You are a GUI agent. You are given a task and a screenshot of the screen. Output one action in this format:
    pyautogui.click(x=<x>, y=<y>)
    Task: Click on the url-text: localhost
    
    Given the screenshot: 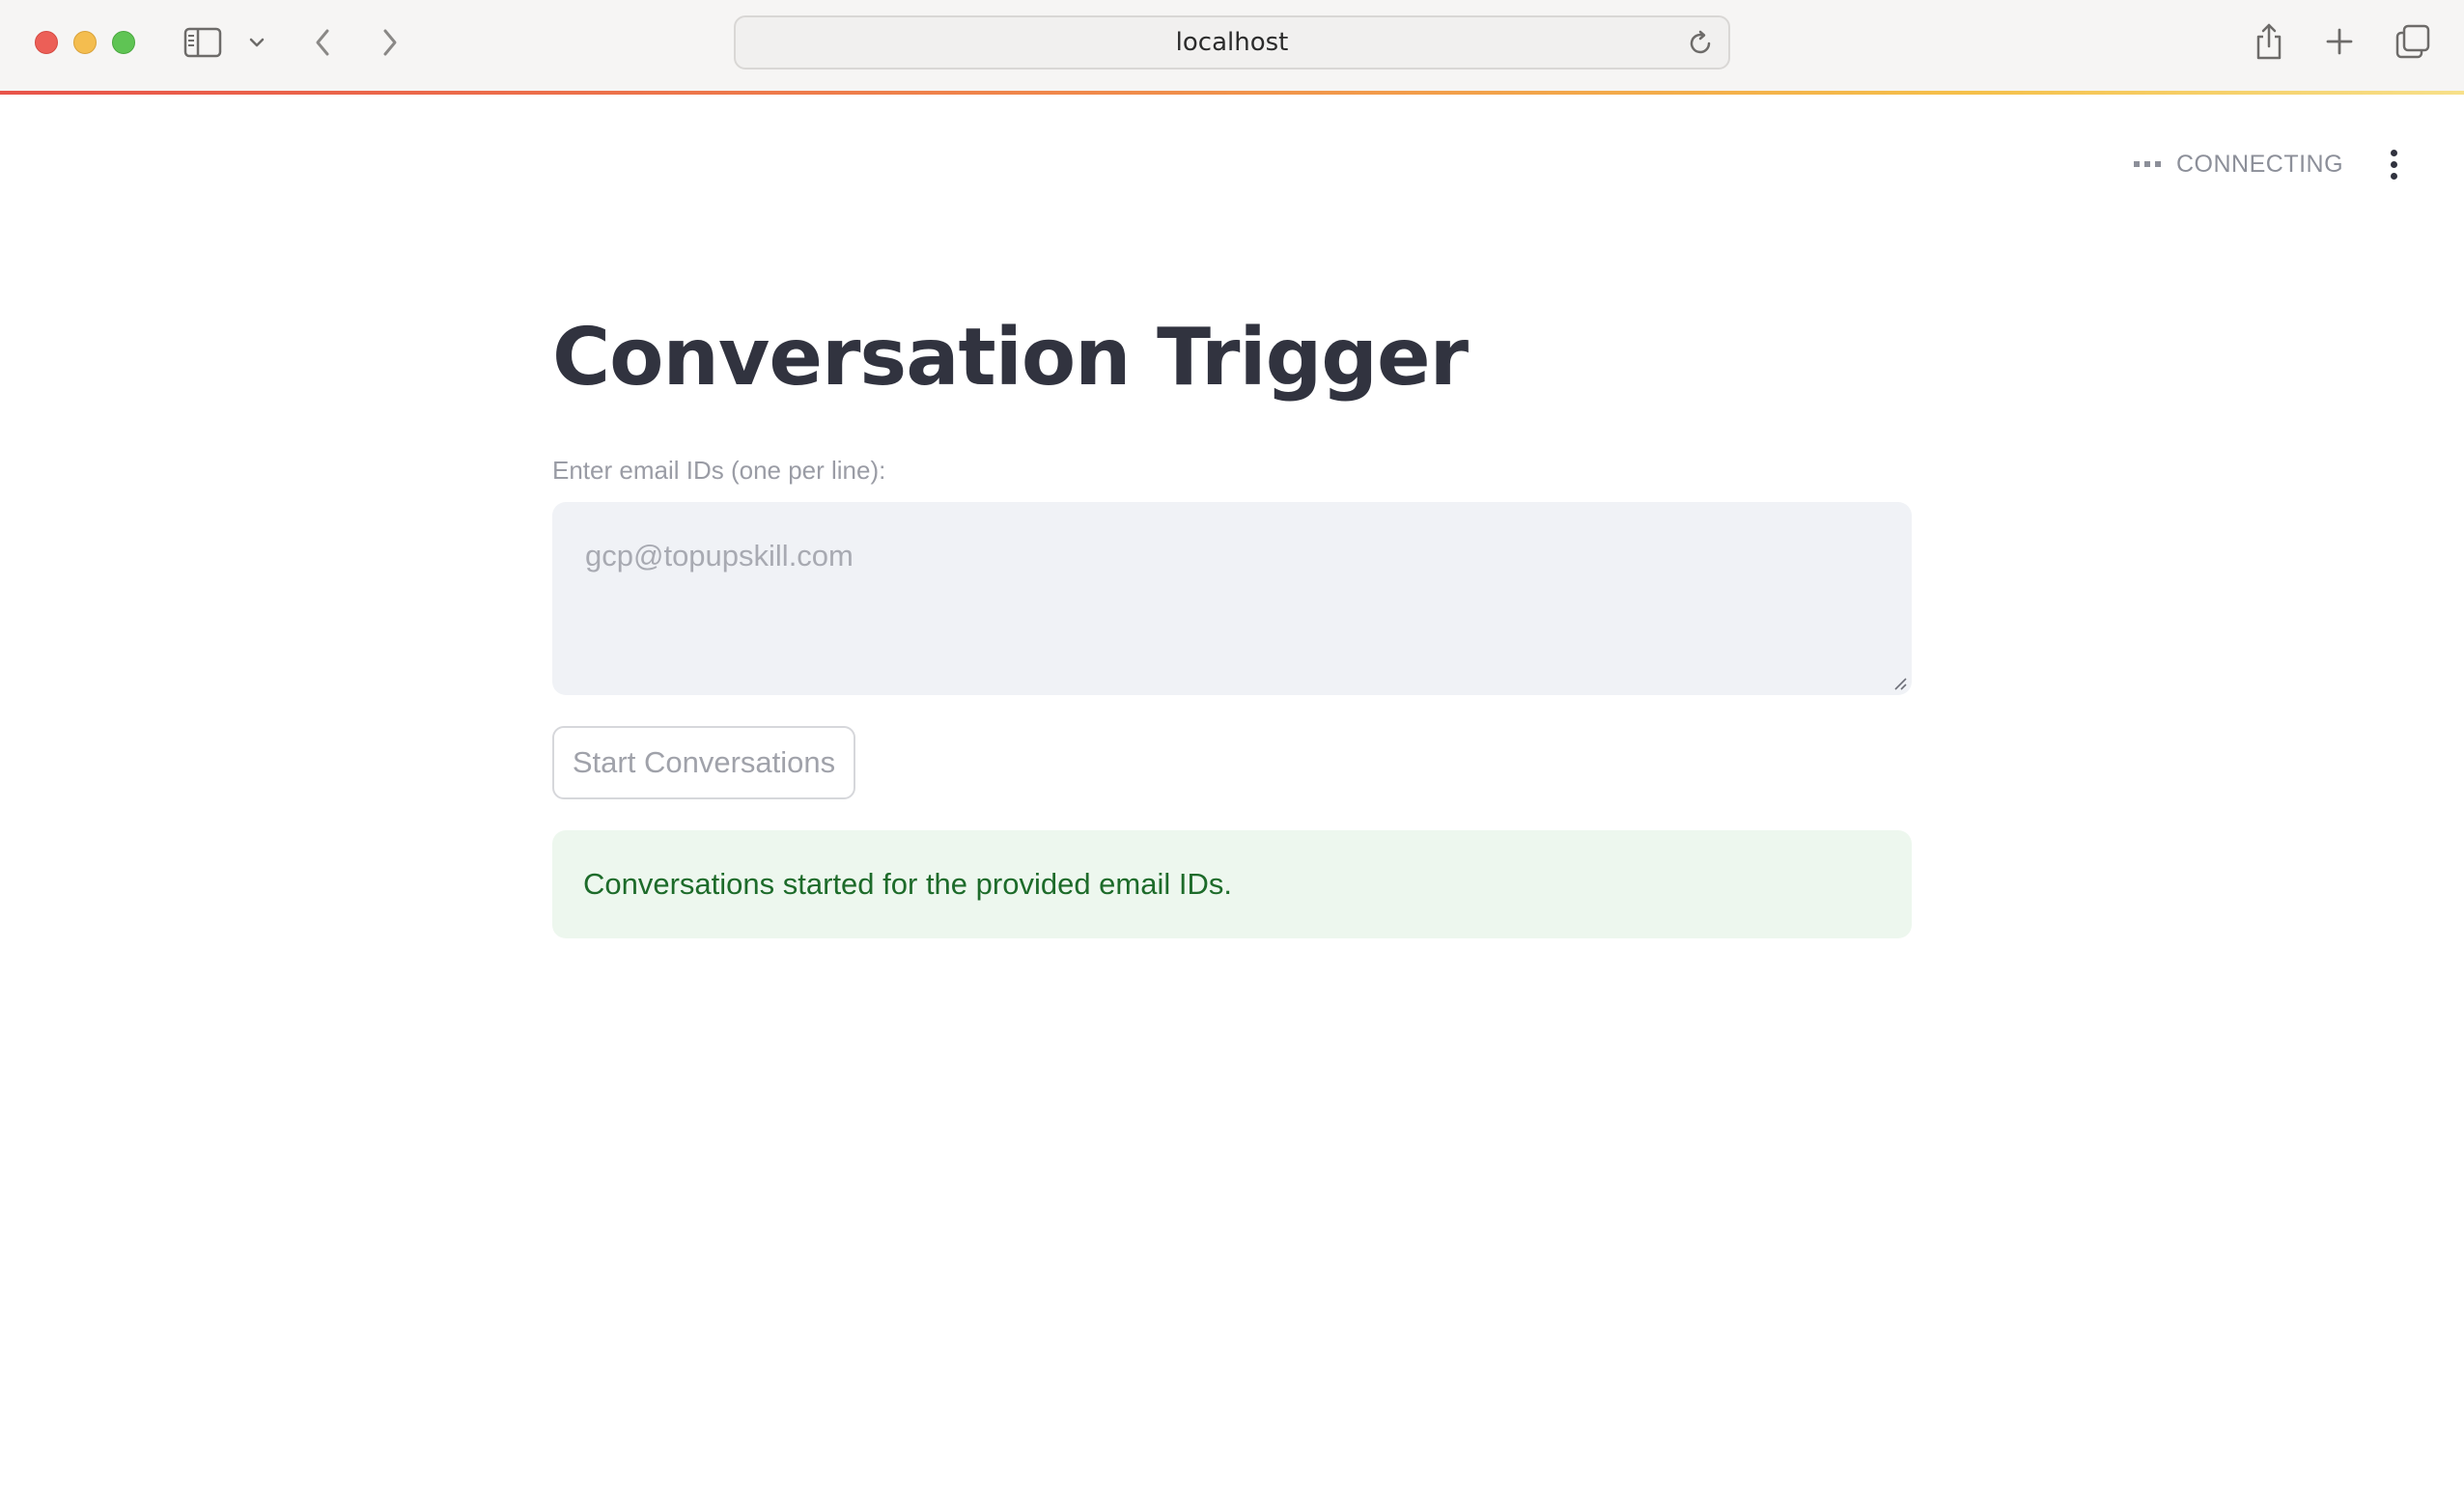 What is the action you would take?
    pyautogui.click(x=1232, y=42)
    